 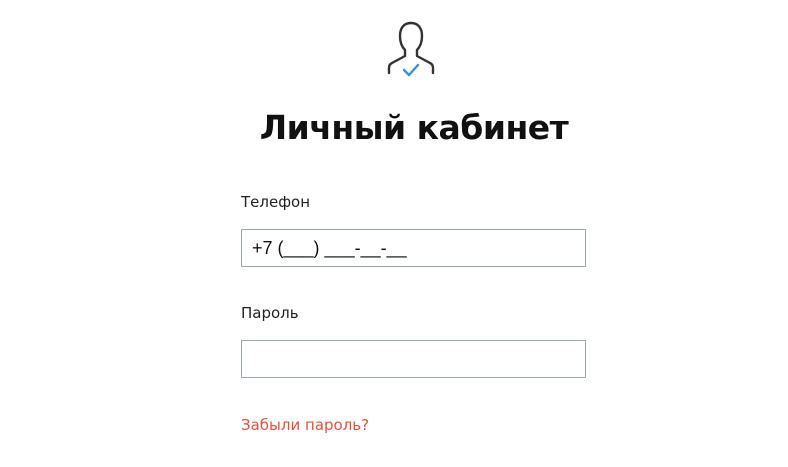 What do you see at coordinates (270, 313) in the screenshot?
I see `password-label: Пароль` at bounding box center [270, 313].